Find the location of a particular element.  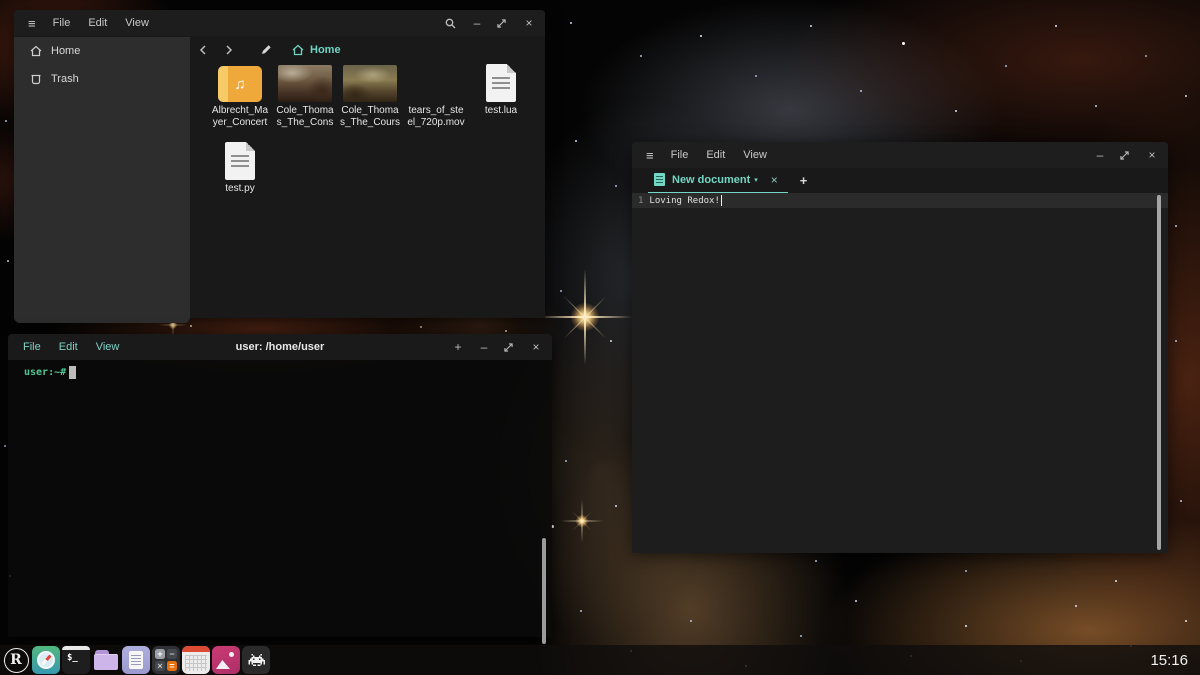

file-name: Cole_Thoma s_The_Cours is located at coordinates (370, 116).